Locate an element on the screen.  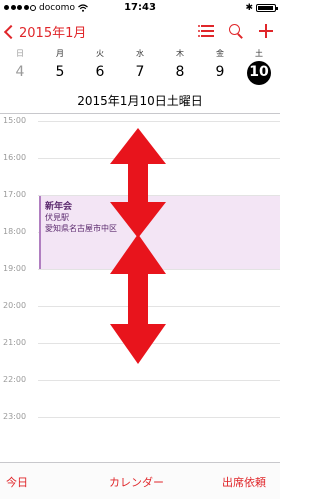
day-number: 9 is located at coordinates (220, 72).